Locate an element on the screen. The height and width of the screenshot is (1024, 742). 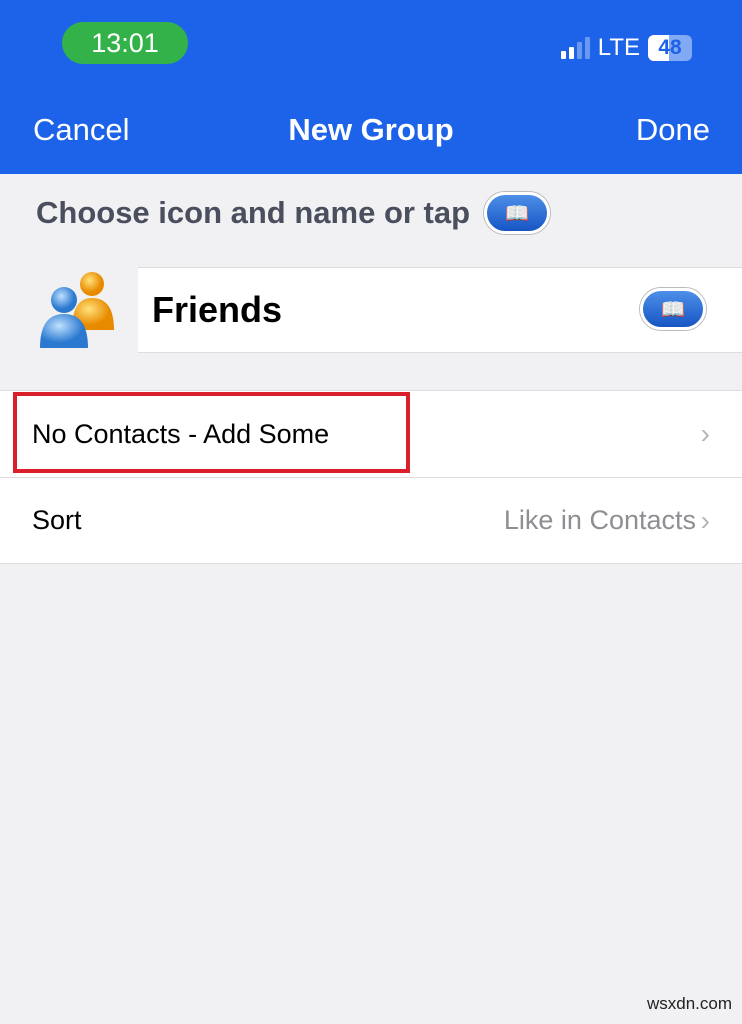
watermark: wsxdn.com is located at coordinates (689, 1003).